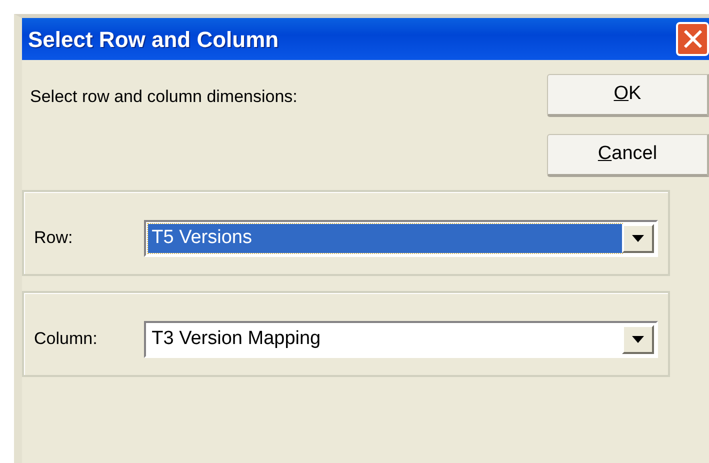 This screenshot has height=463, width=709. Describe the element at coordinates (153, 40) in the screenshot. I see `window-title: Select Row and Column` at that location.